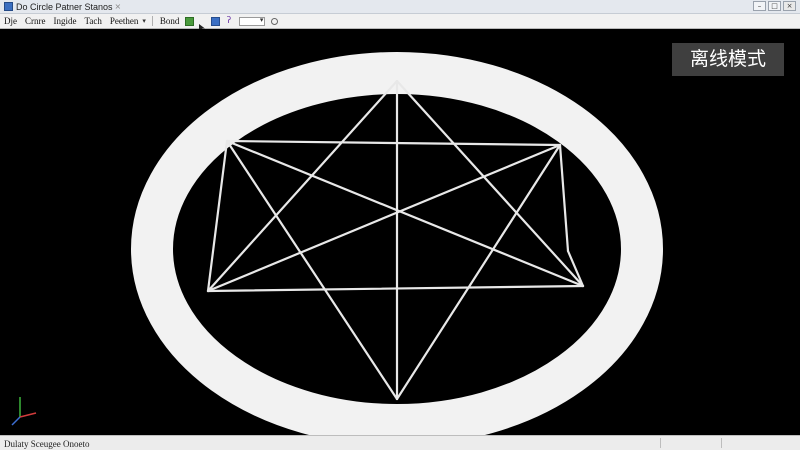 Image resolution: width=800 pixels, height=450 pixels. Describe the element at coordinates (395, 288) in the screenshot. I see `outline-bottom` at that location.